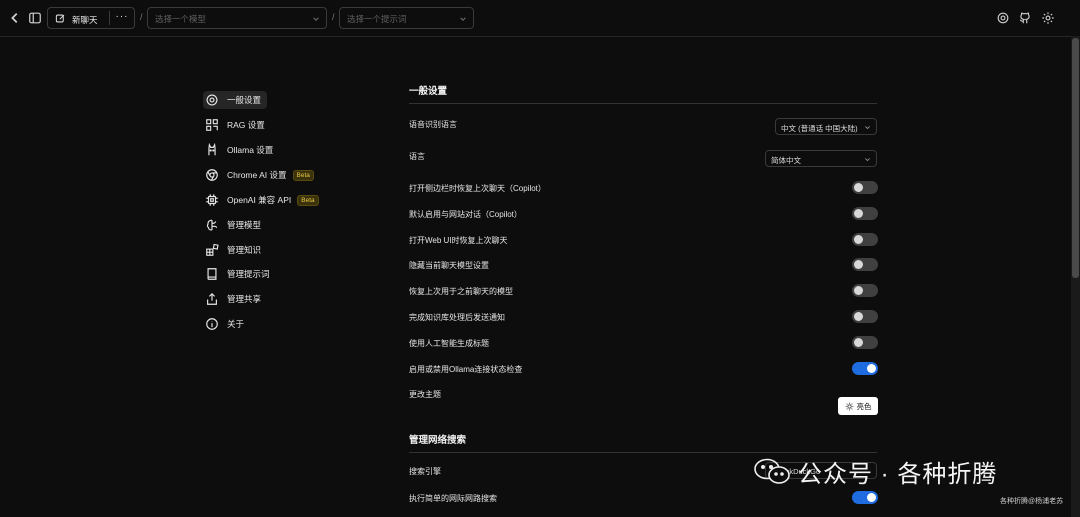  I want to click on sidebar-item-knowledge: 管理知识, so click(233, 250).